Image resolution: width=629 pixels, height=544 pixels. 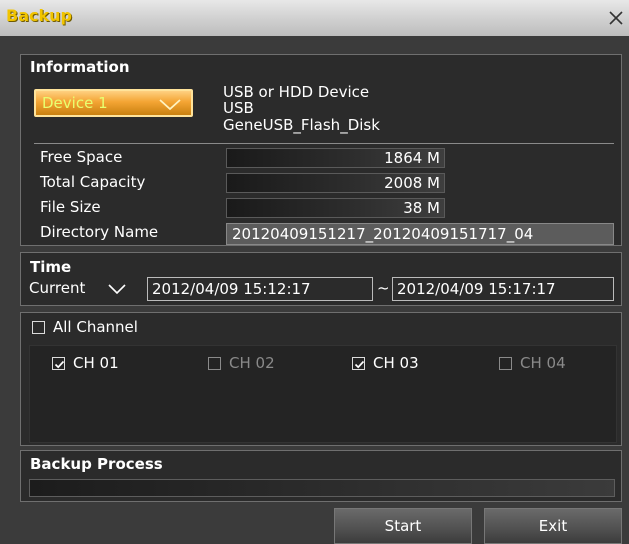 I want to click on time-mode-value: Current, so click(x=57, y=288).